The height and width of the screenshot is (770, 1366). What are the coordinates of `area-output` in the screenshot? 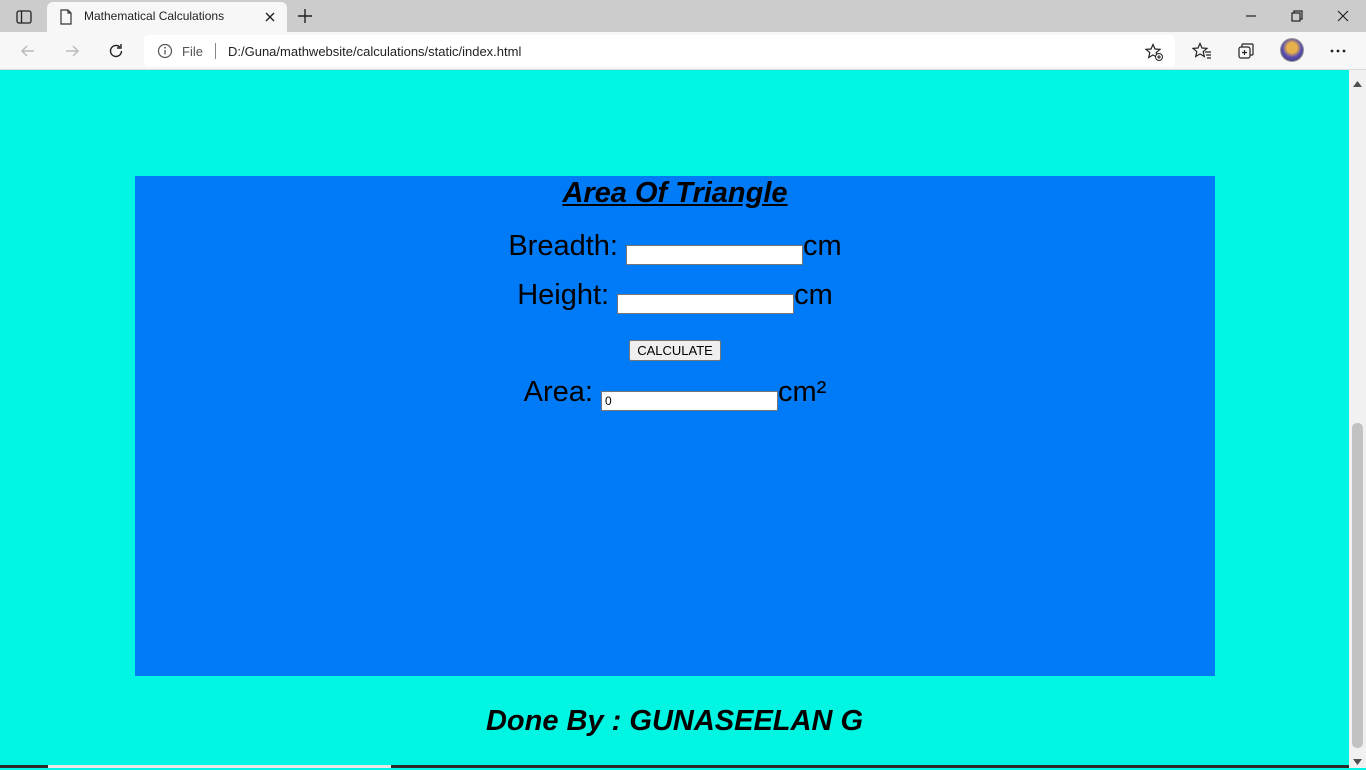 It's located at (690, 401).